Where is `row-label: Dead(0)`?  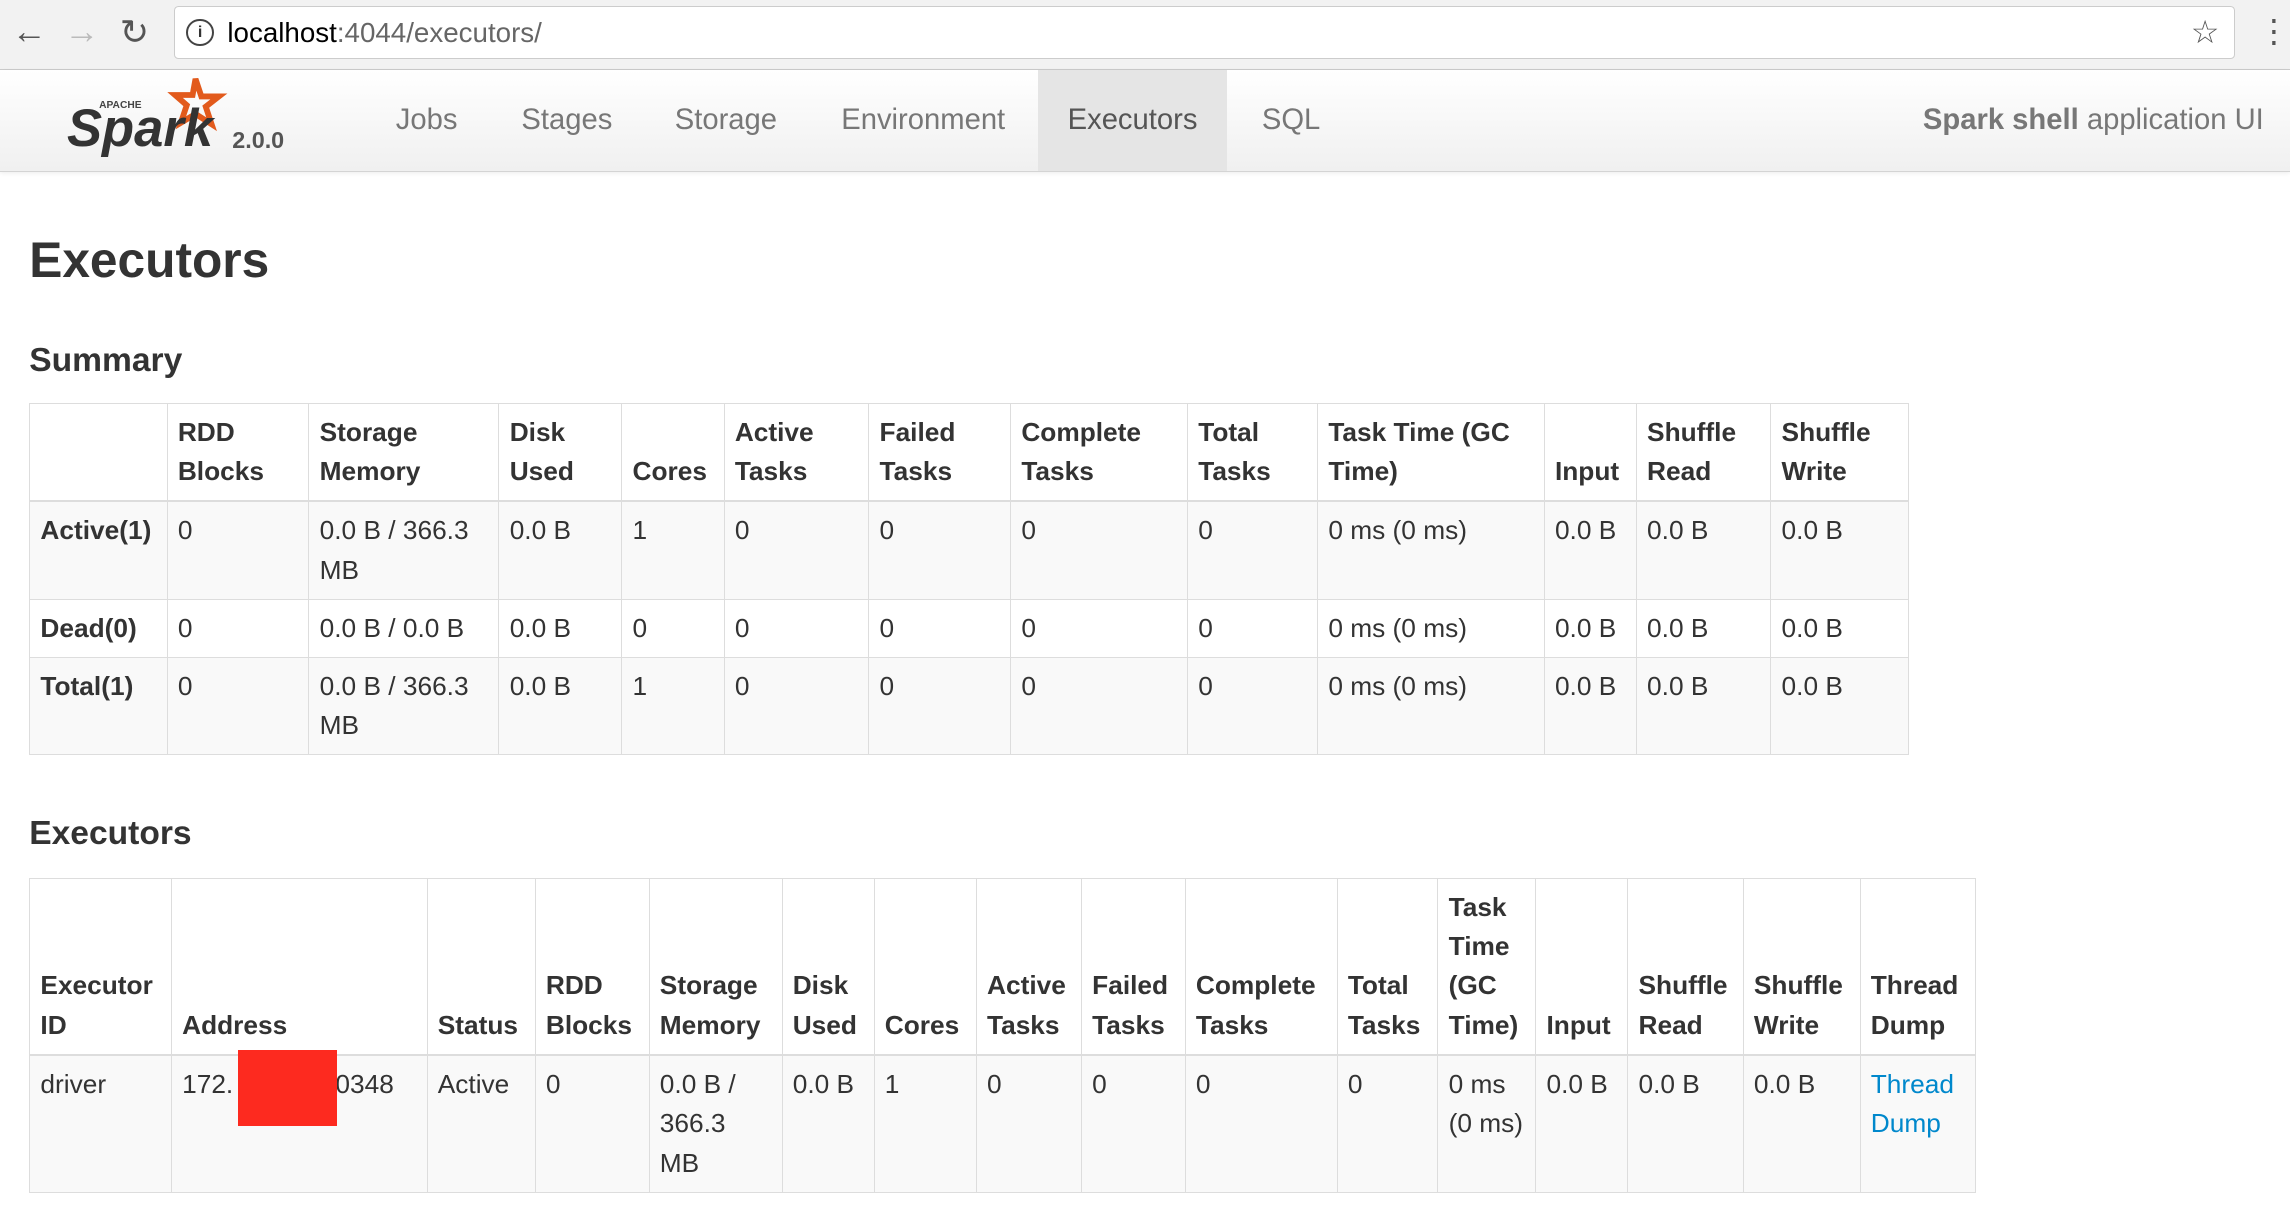 row-label: Dead(0) is located at coordinates (98, 628).